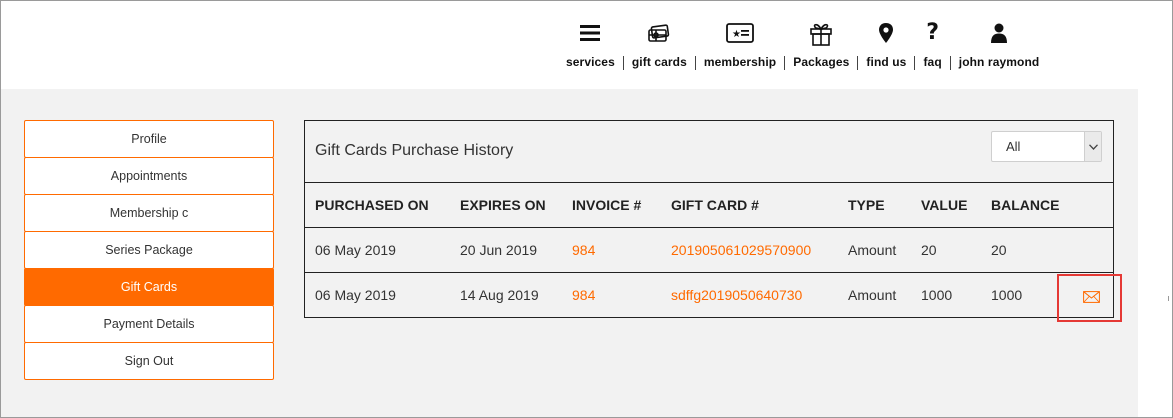 The width and height of the screenshot is (1173, 418). I want to click on col-gift-card: GIFT CARD #, so click(749, 205).